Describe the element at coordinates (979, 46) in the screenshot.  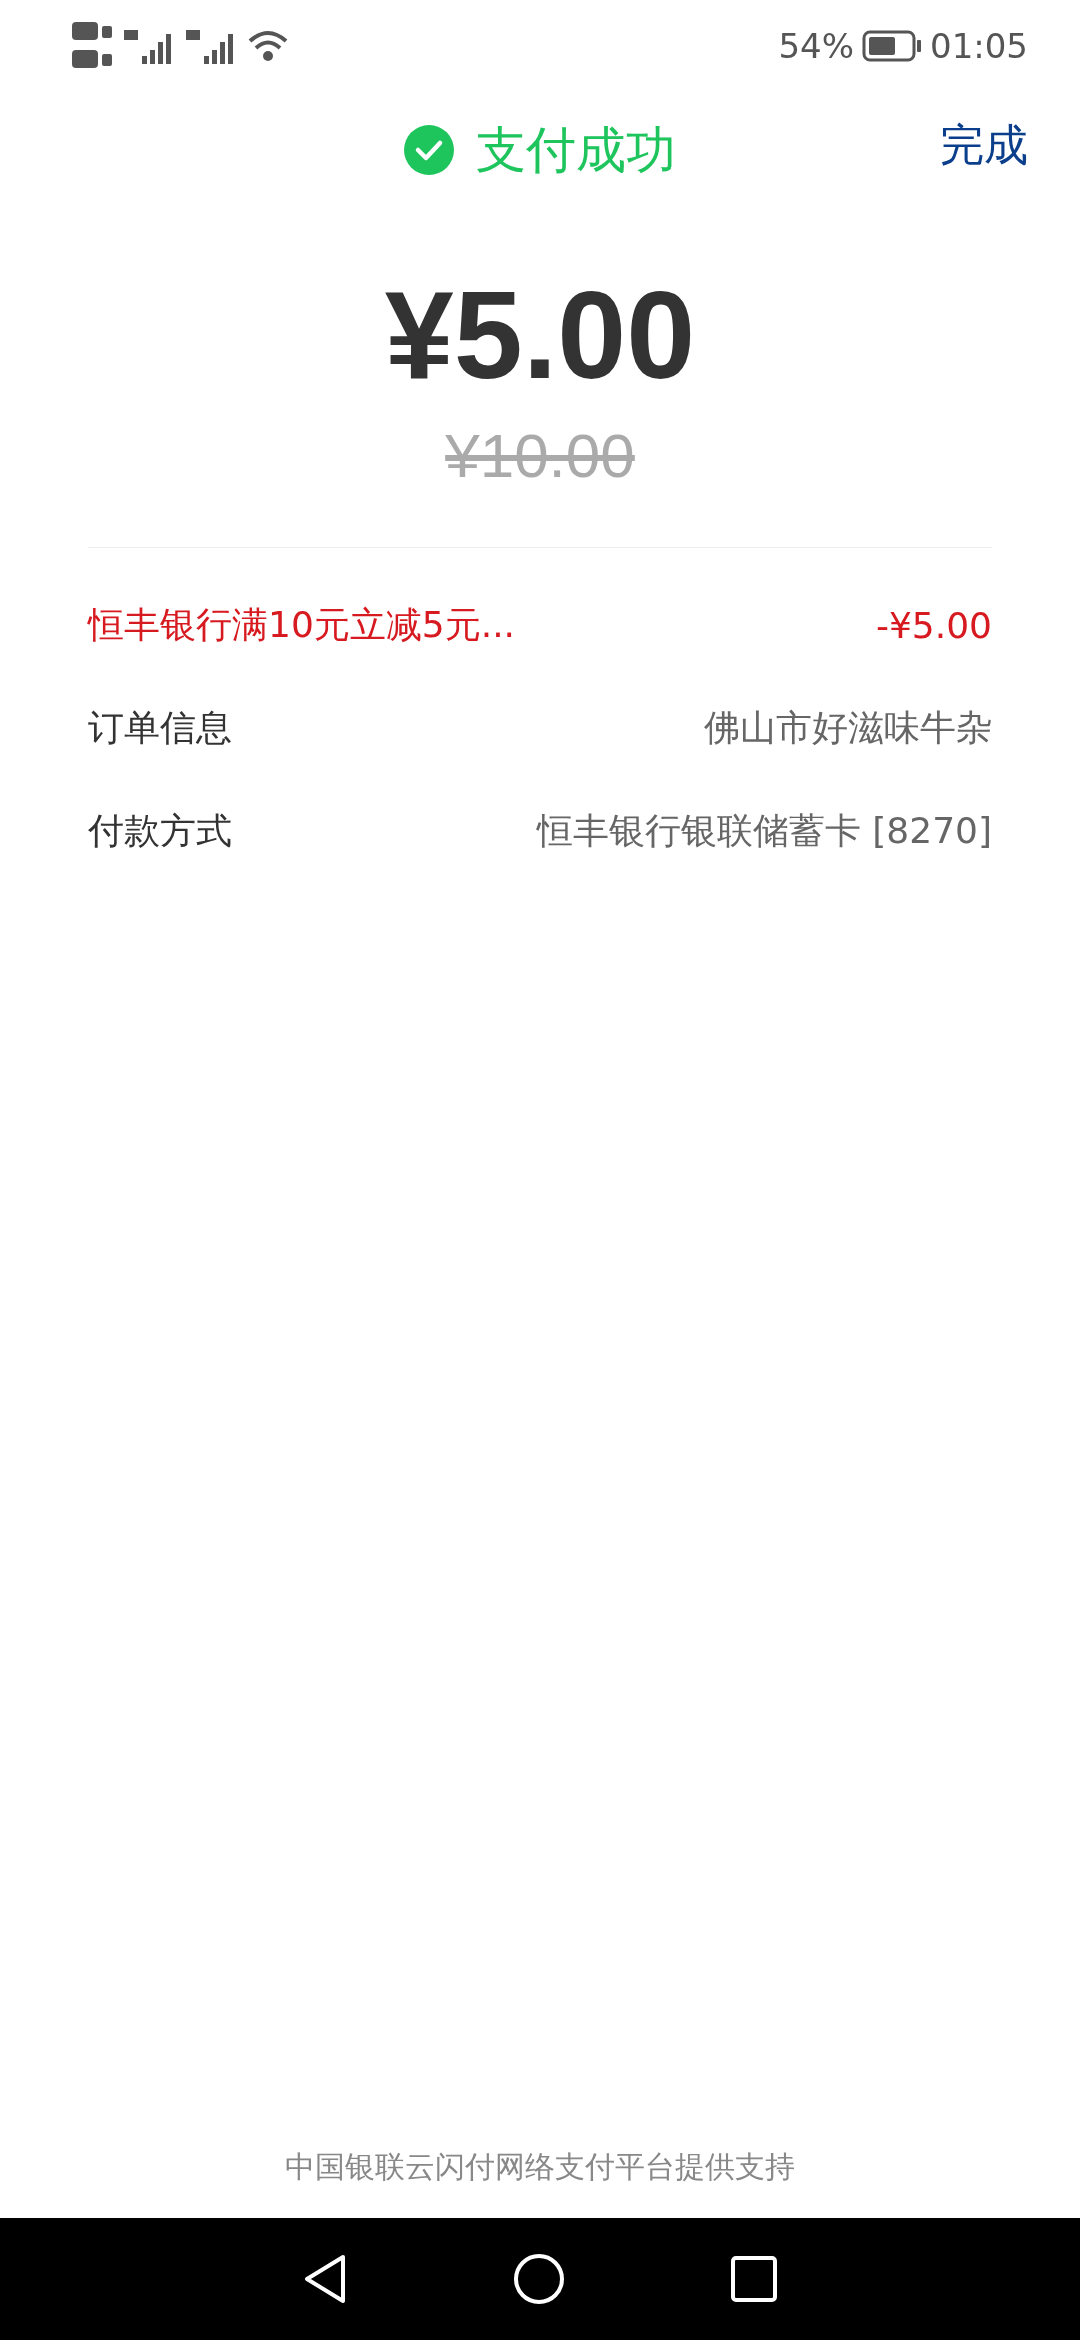
I see `clock: 01:05` at that location.